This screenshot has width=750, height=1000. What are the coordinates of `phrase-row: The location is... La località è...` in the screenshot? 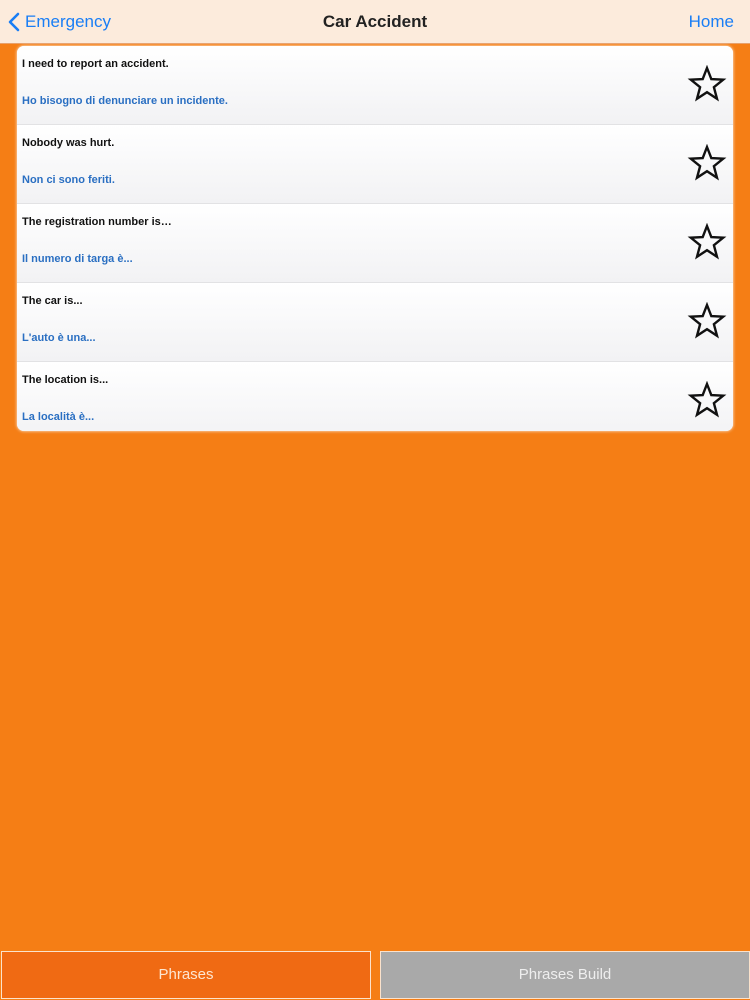 It's located at (375, 396).